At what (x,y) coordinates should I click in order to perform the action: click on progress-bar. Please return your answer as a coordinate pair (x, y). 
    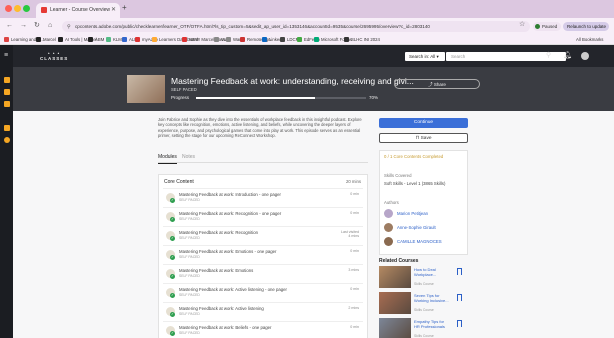
    Looking at the image, I should click on (281, 98).